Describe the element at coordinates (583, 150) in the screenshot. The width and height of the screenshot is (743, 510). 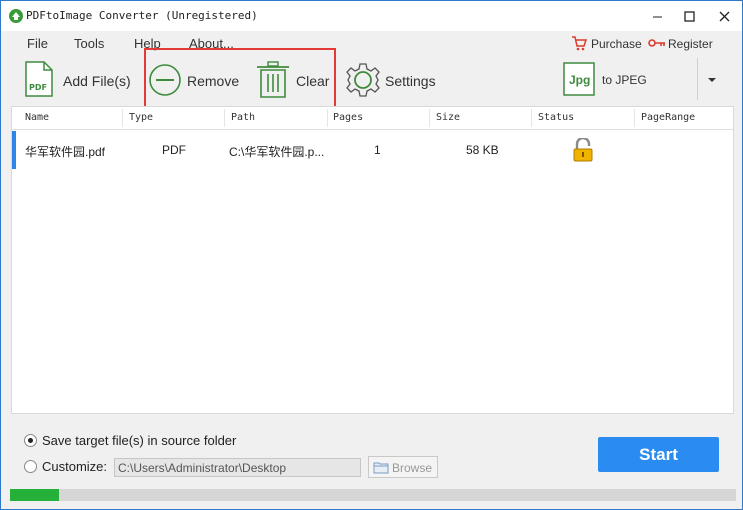
I see `unlocked-padlock-icon` at that location.